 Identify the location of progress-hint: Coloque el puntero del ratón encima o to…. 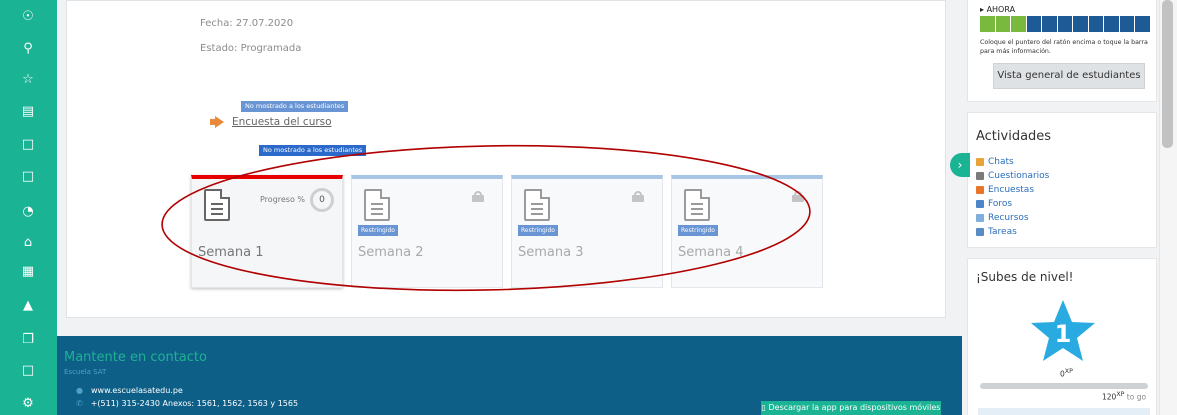
(1064, 47).